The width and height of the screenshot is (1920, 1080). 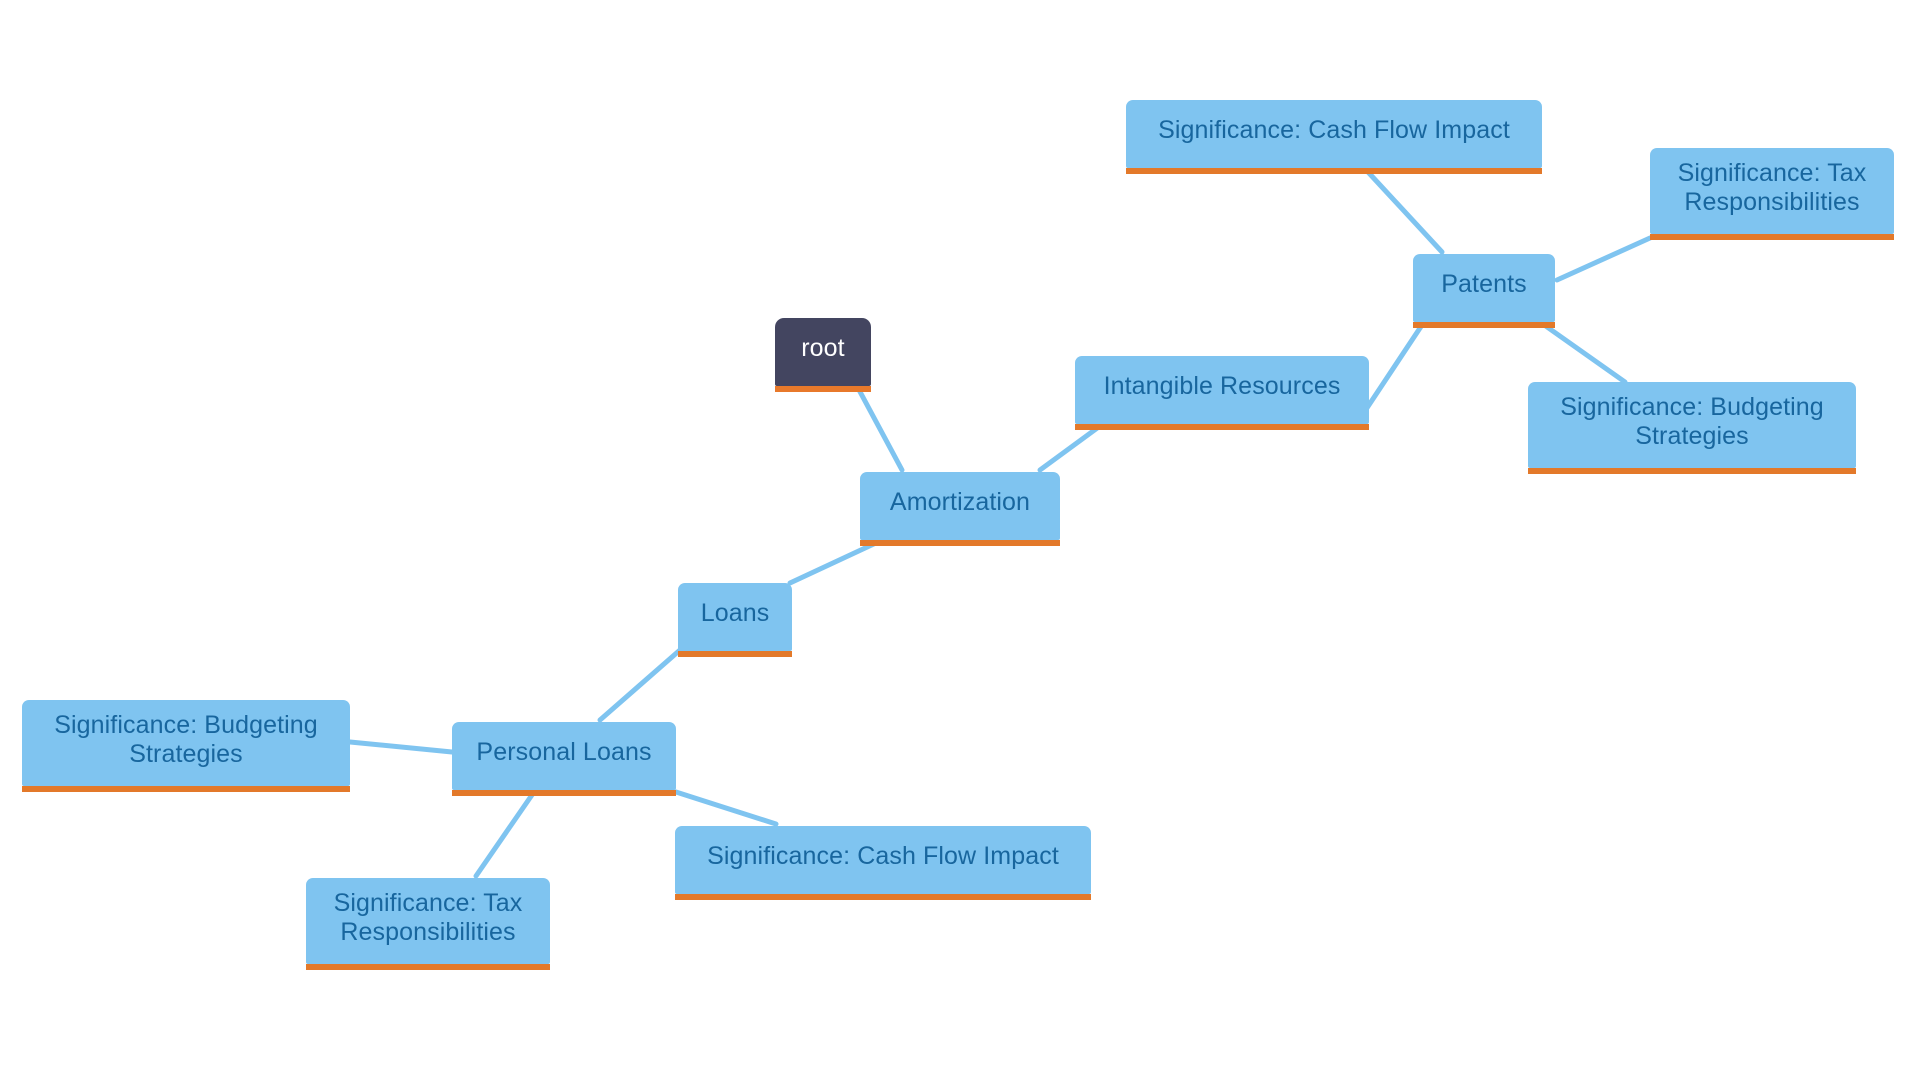 I want to click on edge-personal-cashflow-edge, so click(x=726, y=808).